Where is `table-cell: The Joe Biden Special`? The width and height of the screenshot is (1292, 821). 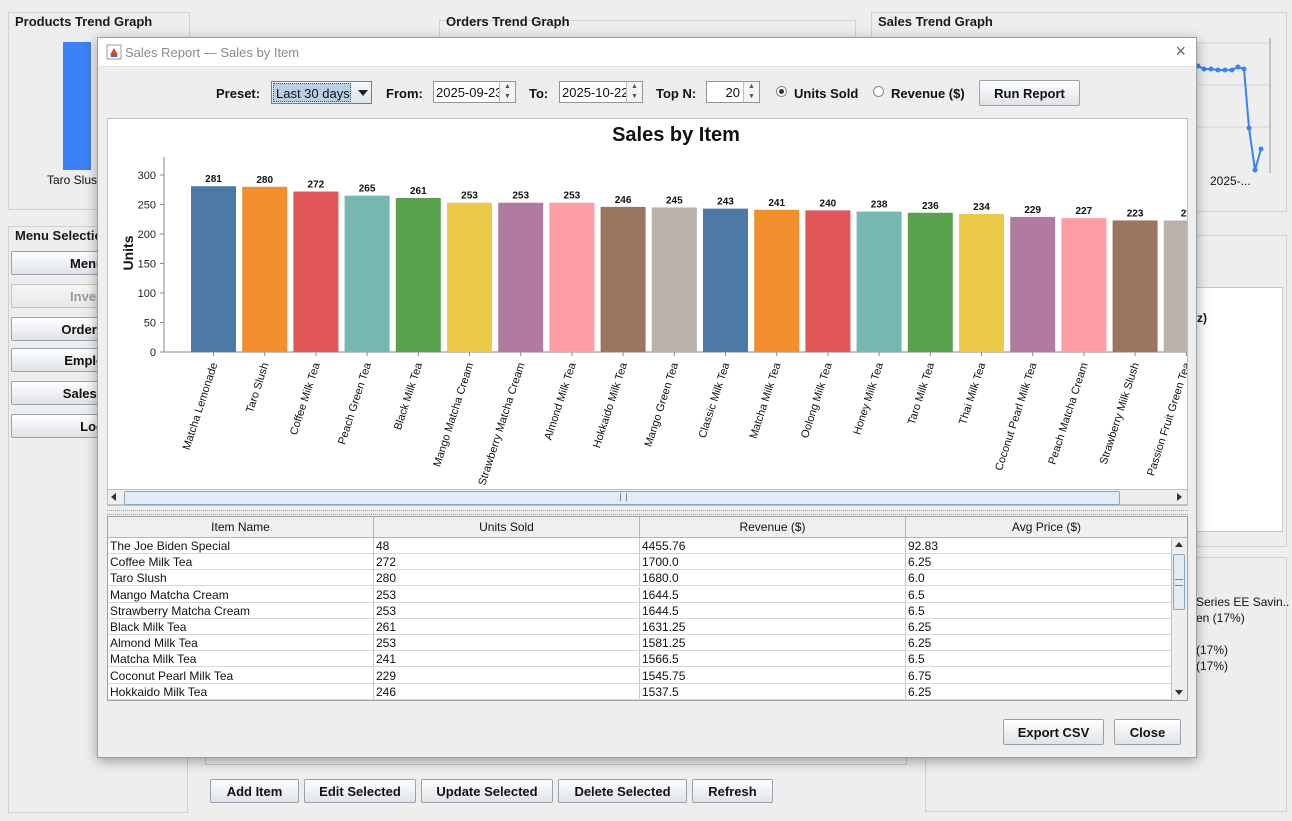 table-cell: The Joe Biden Special is located at coordinates (241, 546).